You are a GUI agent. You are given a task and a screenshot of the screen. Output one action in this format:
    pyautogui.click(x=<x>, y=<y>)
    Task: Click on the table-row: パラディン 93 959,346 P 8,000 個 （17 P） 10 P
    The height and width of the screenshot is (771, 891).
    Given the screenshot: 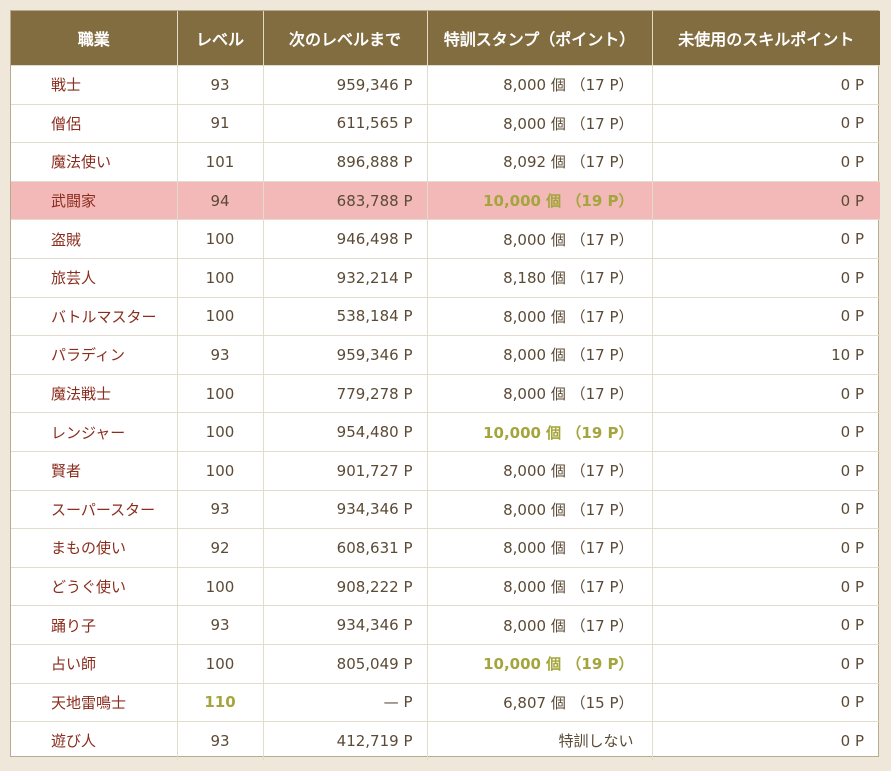 What is the action you would take?
    pyautogui.click(x=445, y=355)
    